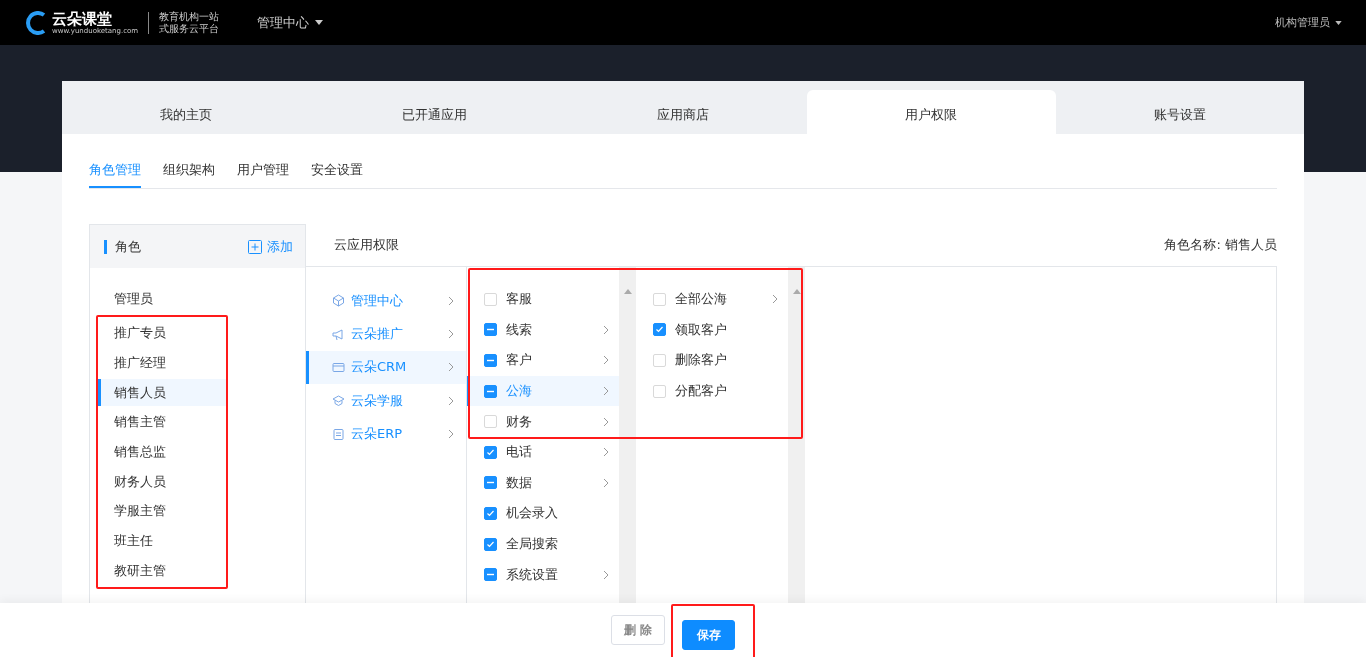  I want to click on module-item: 客户, so click(543, 360).